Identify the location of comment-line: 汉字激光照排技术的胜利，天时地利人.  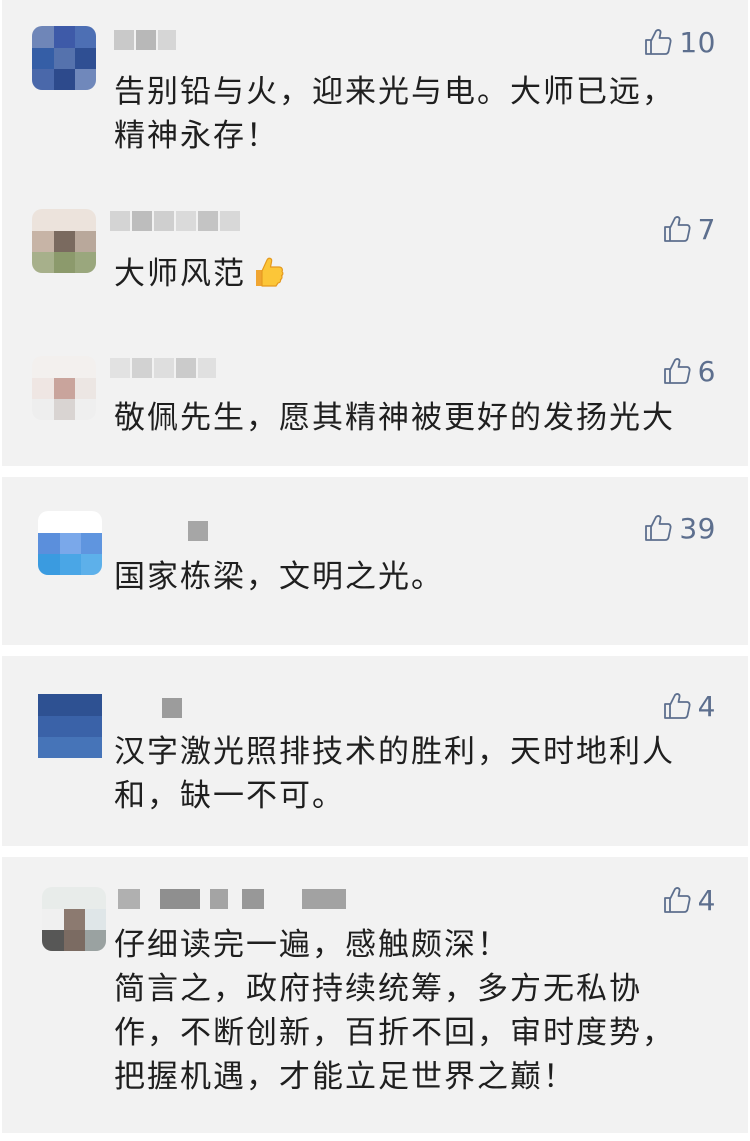
(394, 752).